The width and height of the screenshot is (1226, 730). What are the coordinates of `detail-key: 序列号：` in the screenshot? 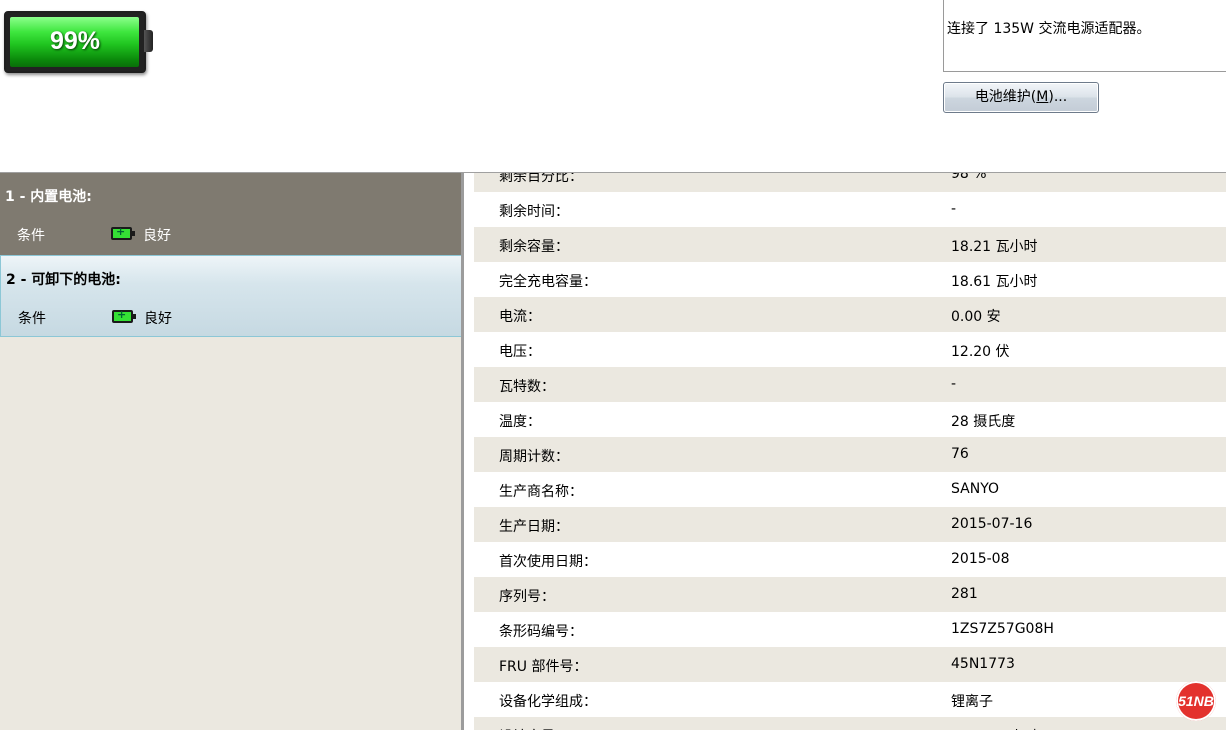 It's located at (527, 597).